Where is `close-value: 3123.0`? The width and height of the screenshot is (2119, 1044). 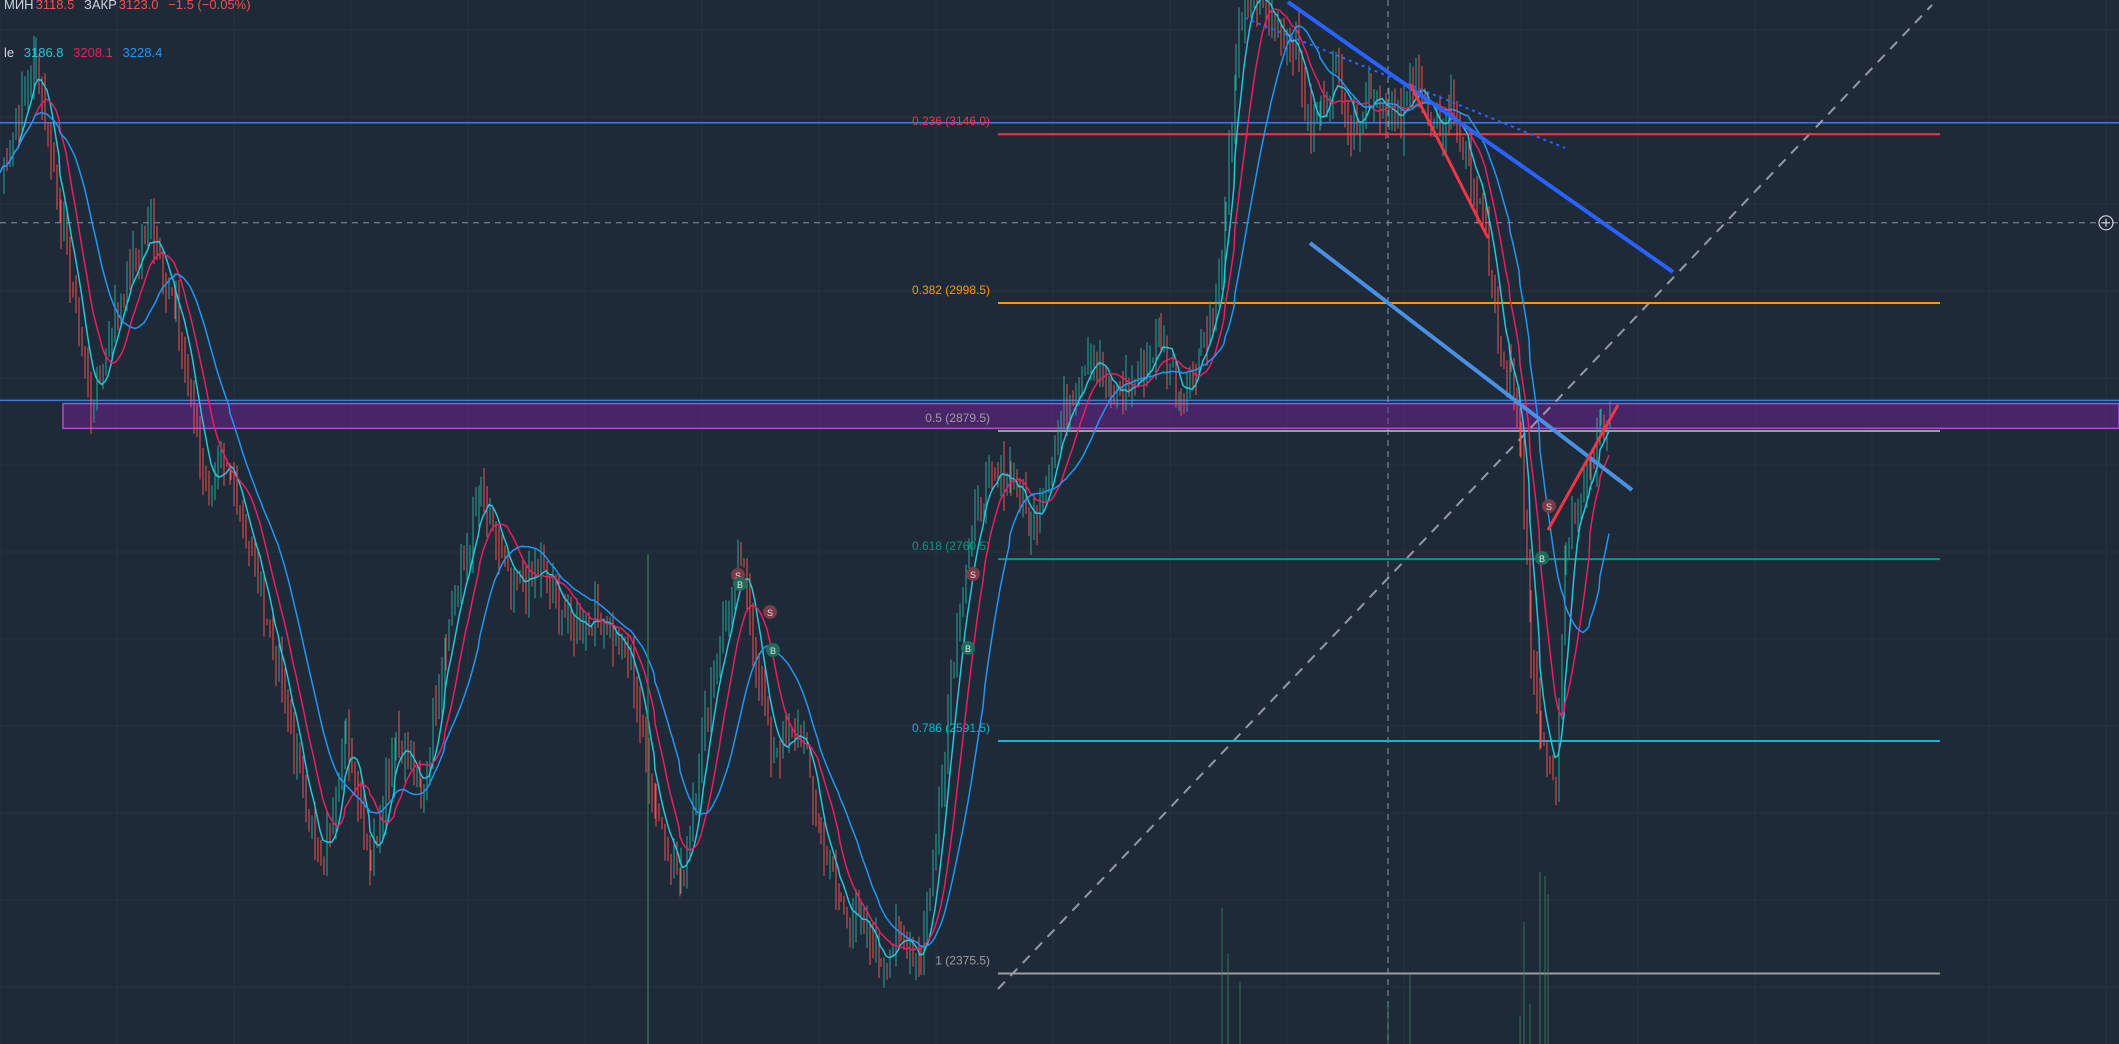 close-value: 3123.0 is located at coordinates (138, 6).